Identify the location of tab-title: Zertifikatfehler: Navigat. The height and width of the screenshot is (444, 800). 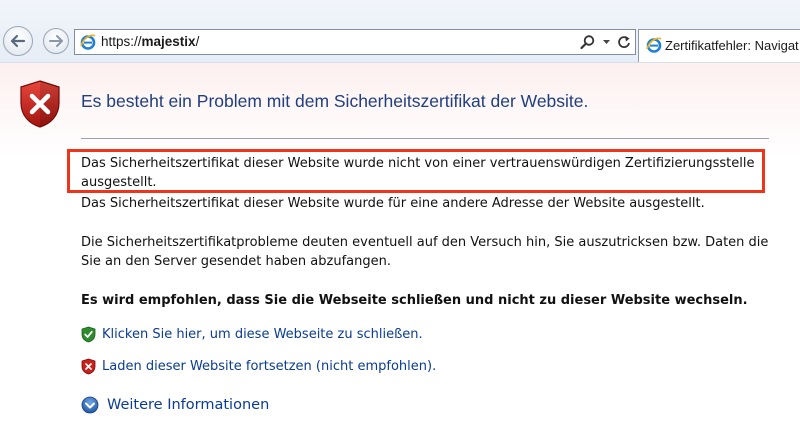
(732, 45).